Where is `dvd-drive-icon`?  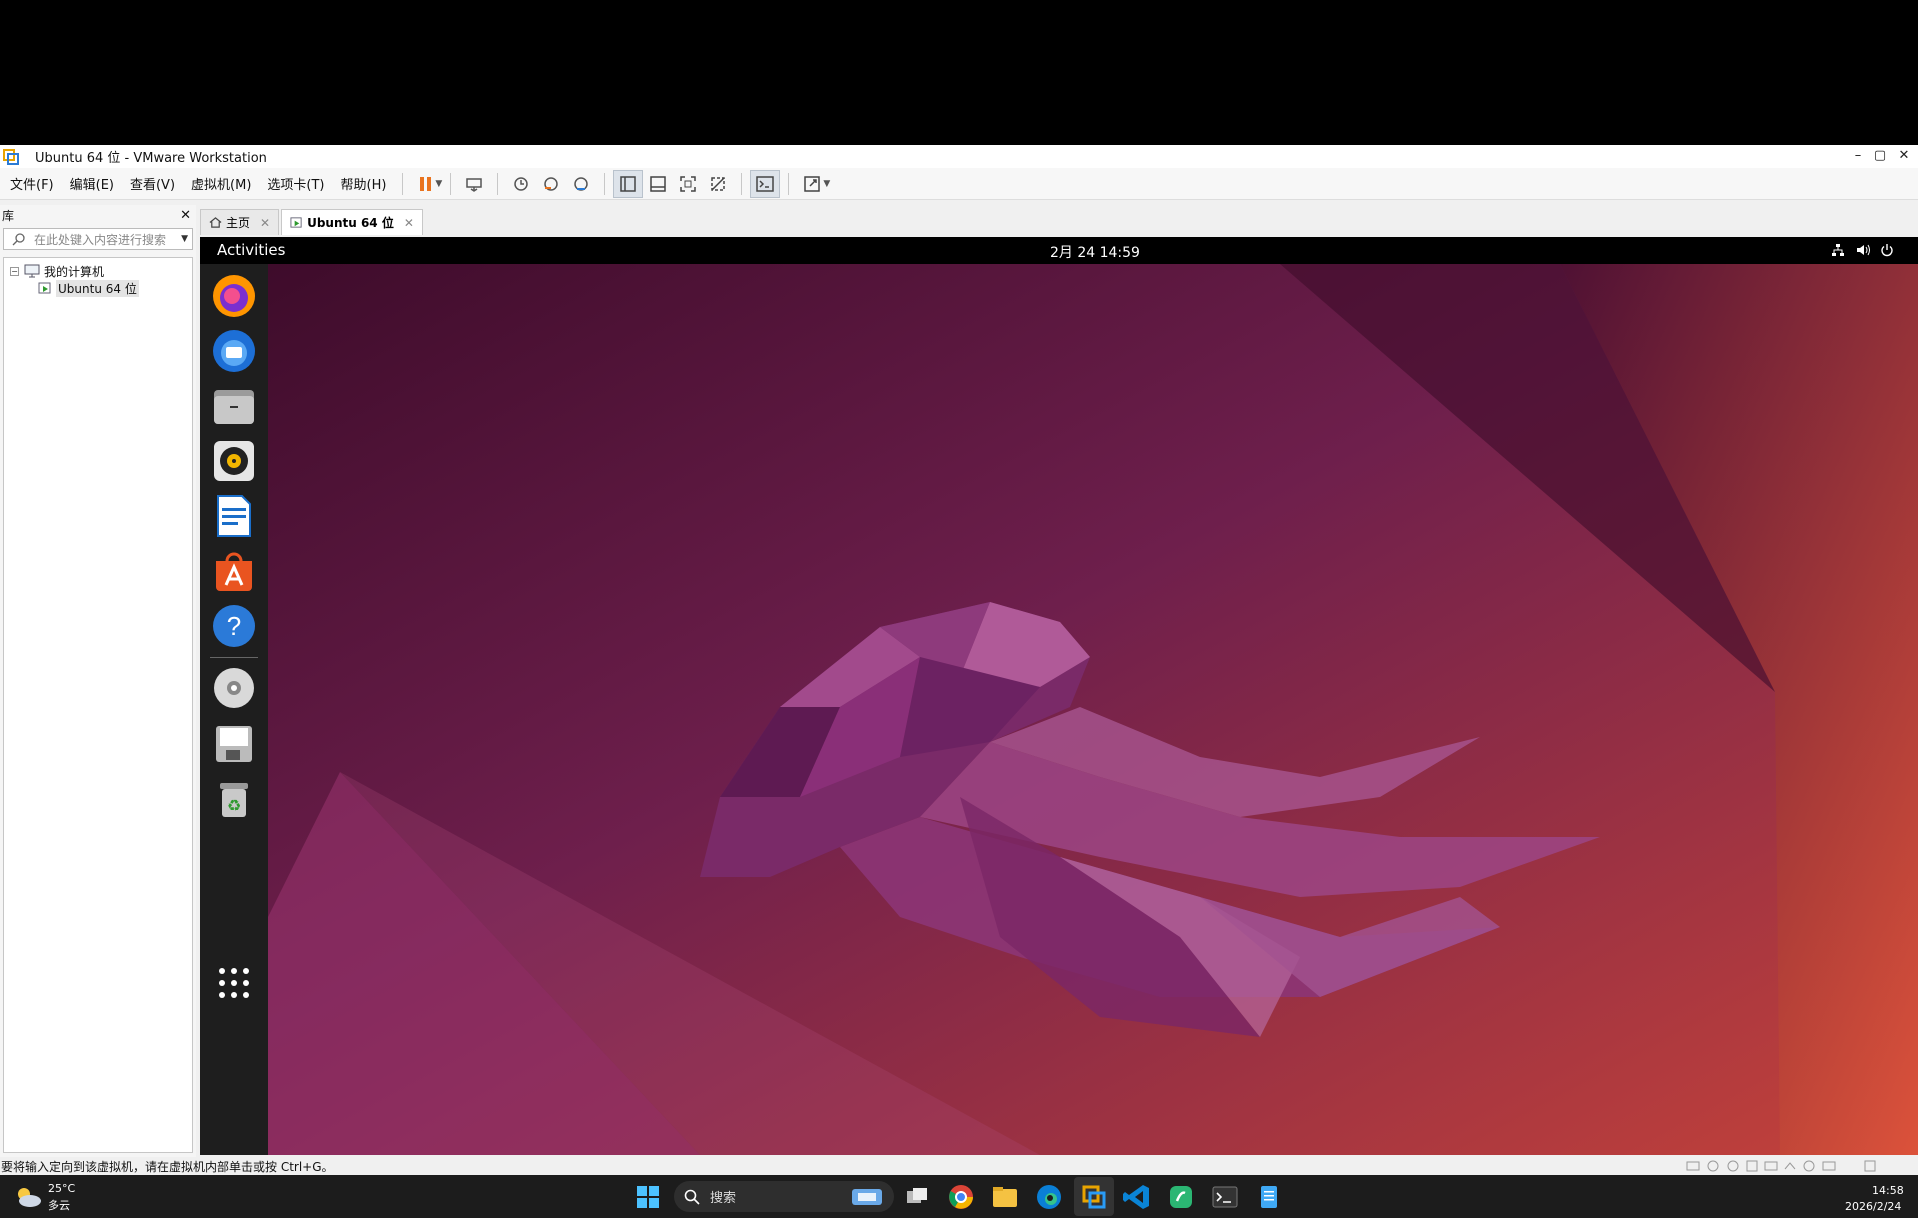 dvd-drive-icon is located at coordinates (234, 688).